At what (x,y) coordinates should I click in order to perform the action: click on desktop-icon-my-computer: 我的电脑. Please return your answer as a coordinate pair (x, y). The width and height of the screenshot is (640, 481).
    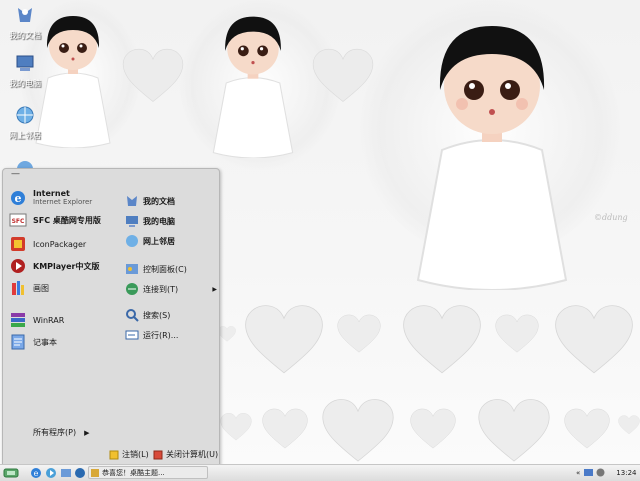
    Looking at the image, I should click on (25, 70).